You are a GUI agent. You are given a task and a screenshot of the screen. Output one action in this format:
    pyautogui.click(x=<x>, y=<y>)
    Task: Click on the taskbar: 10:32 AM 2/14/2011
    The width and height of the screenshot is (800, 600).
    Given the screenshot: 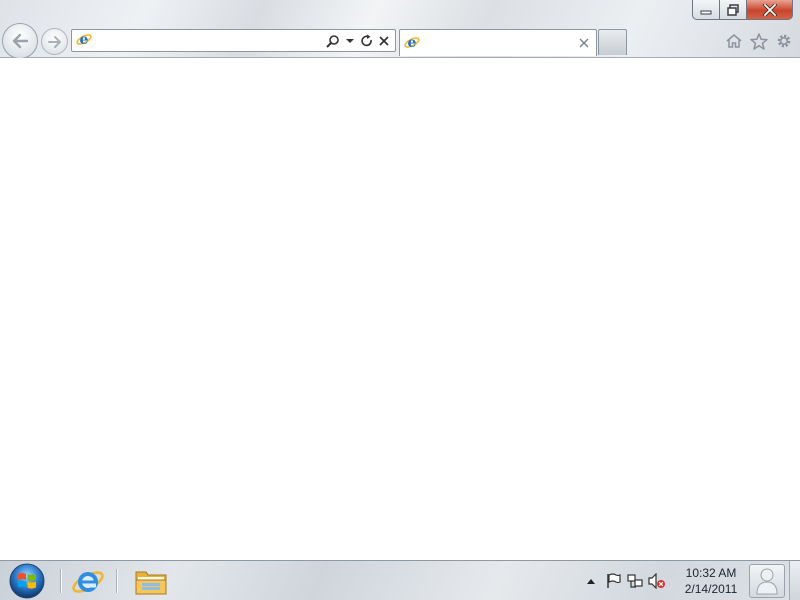 What is the action you would take?
    pyautogui.click(x=400, y=580)
    